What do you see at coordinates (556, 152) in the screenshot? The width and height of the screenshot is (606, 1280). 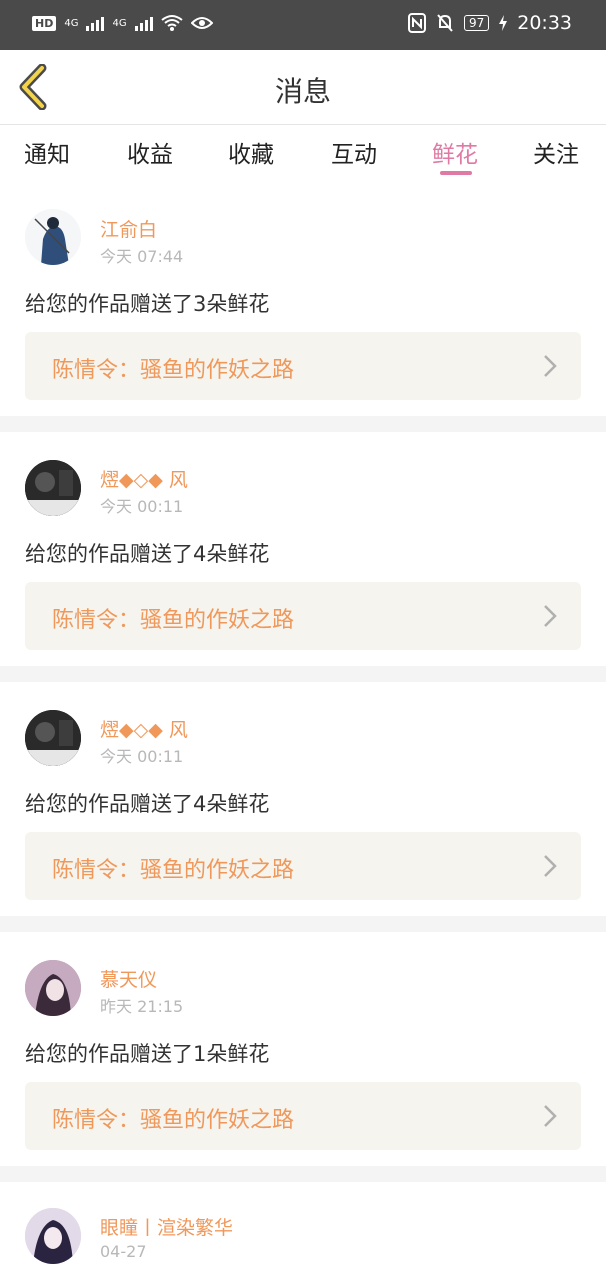 I see `tab-following: 关注` at bounding box center [556, 152].